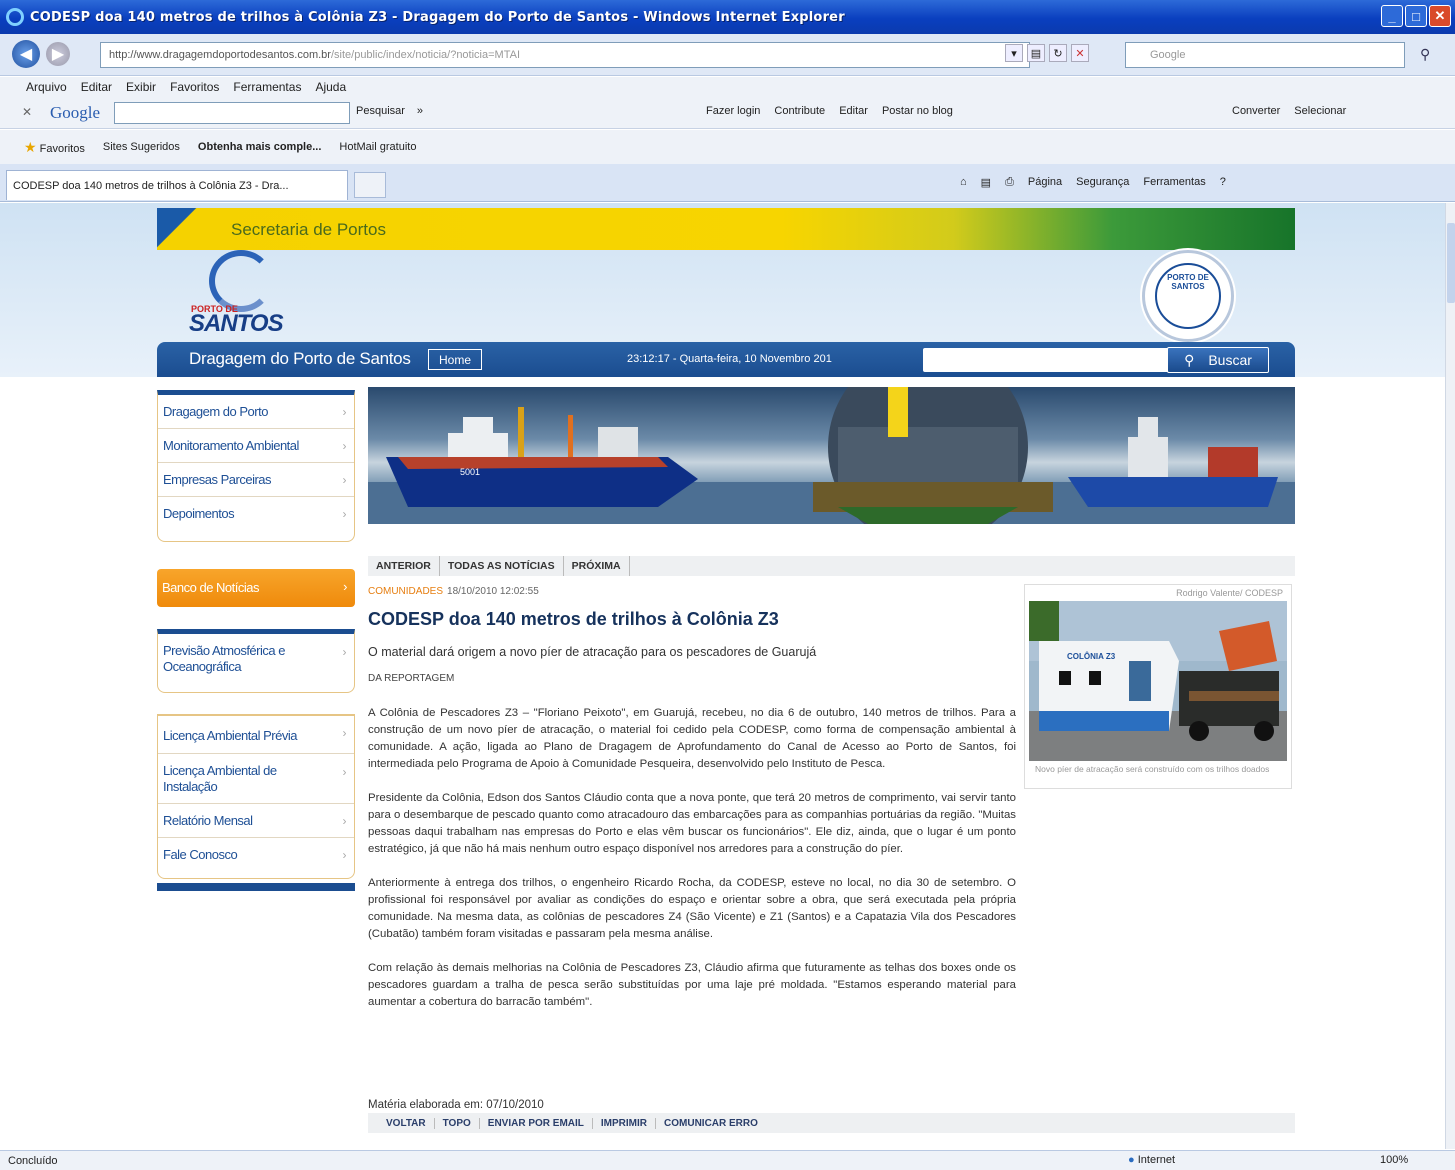 The height and width of the screenshot is (1170, 1455). I want to click on menu-arquivo: Arquivo, so click(46, 87).